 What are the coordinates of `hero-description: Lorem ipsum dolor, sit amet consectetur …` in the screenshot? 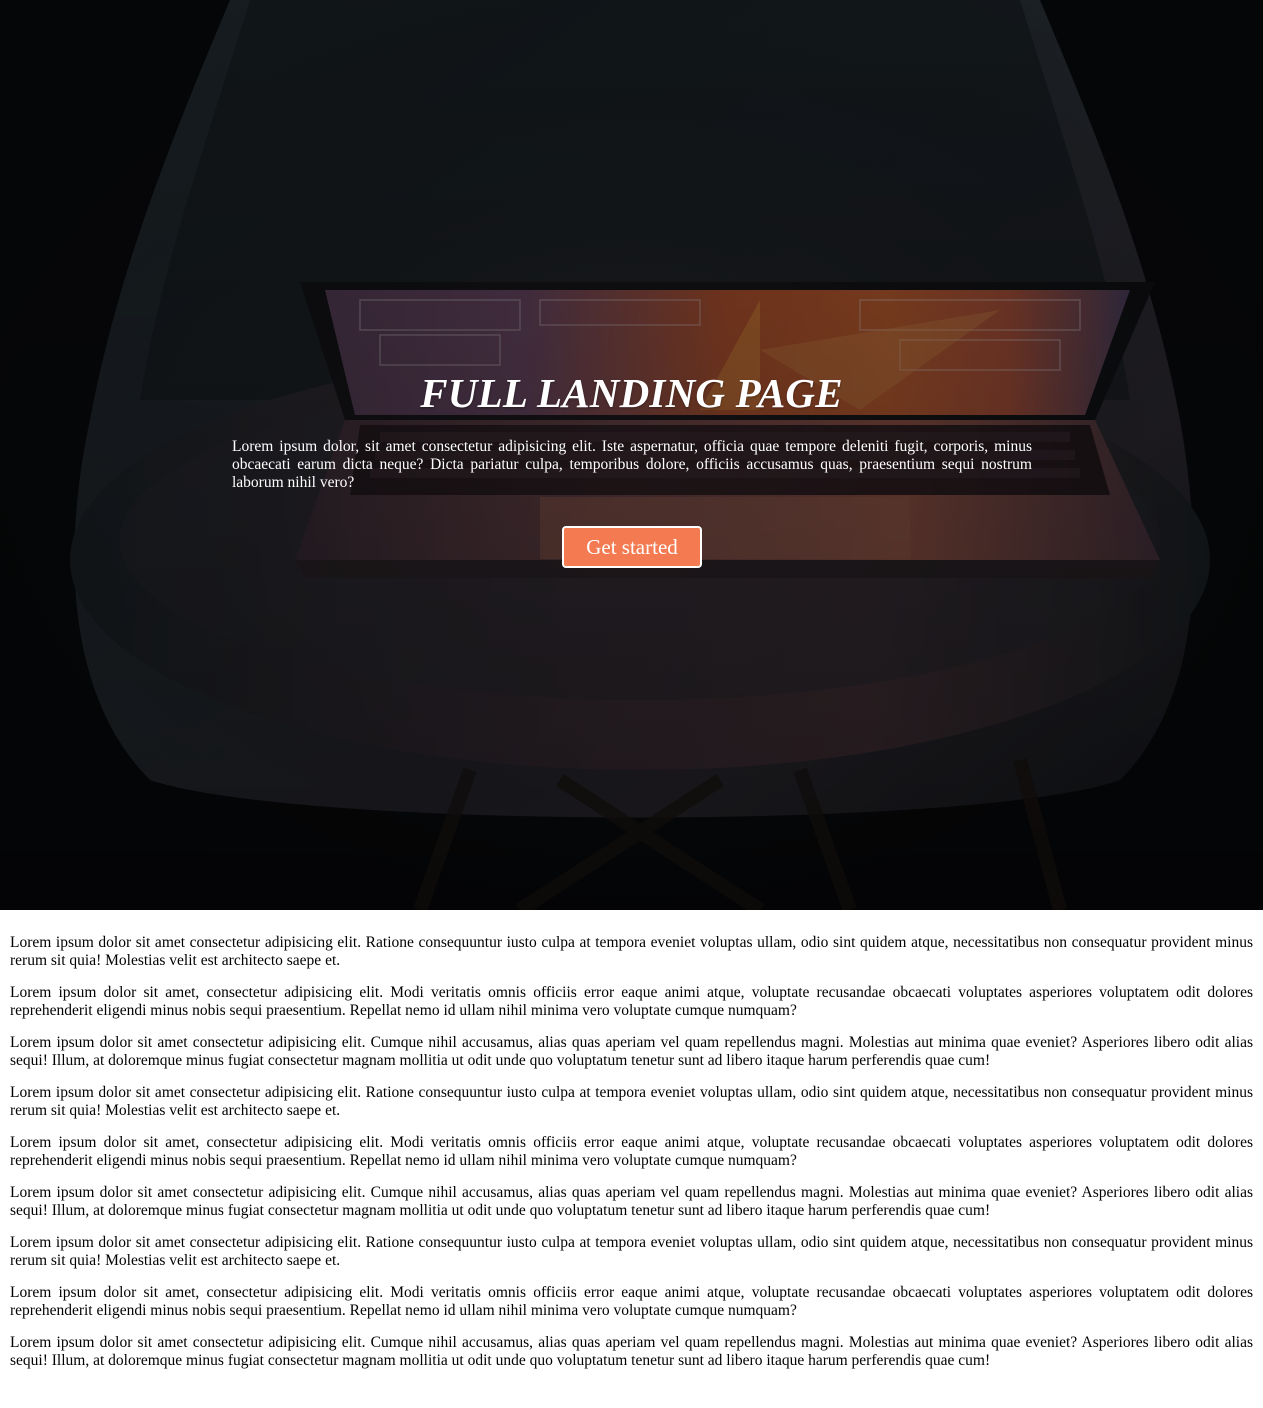 It's located at (632, 464).